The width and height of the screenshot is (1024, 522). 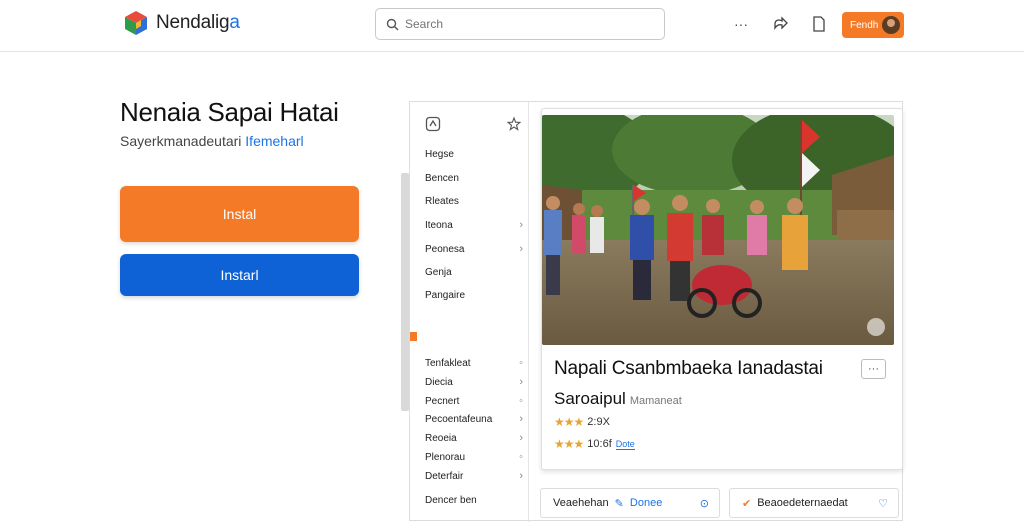 What do you see at coordinates (704, 503) in the screenshot?
I see `info-icon: ⊙` at bounding box center [704, 503].